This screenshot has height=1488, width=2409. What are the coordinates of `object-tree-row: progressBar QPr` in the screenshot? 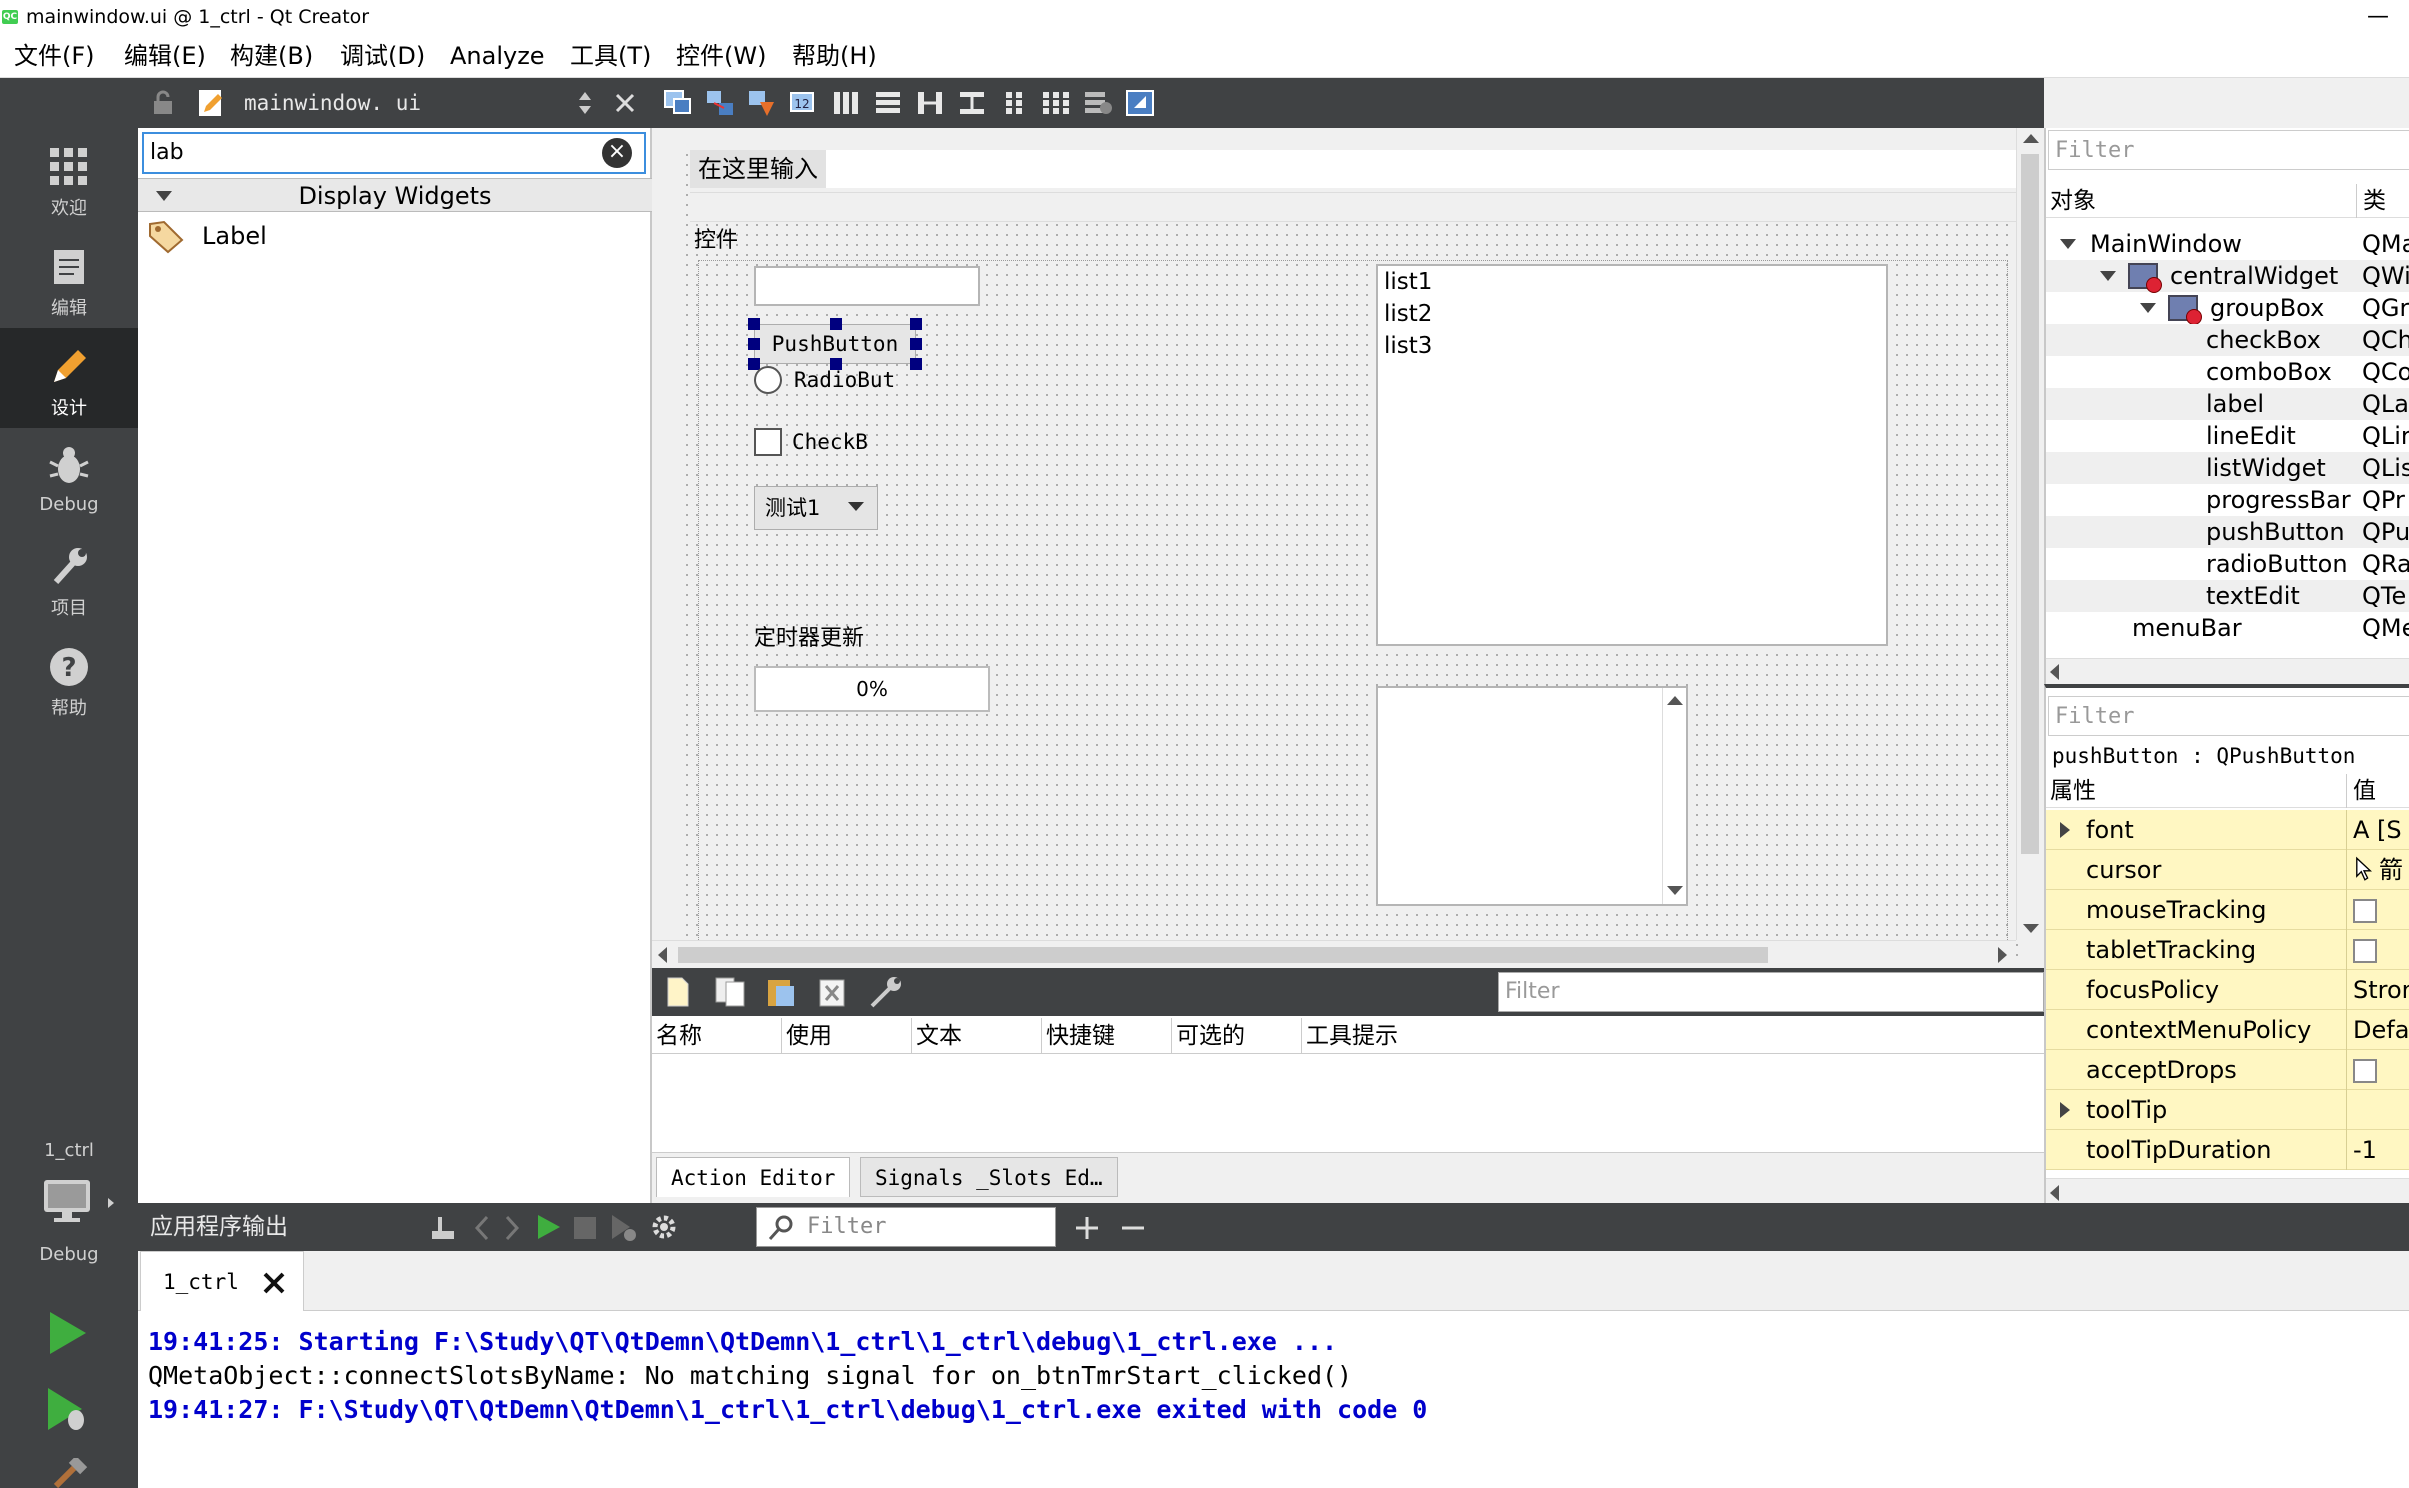 It's located at (2227, 500).